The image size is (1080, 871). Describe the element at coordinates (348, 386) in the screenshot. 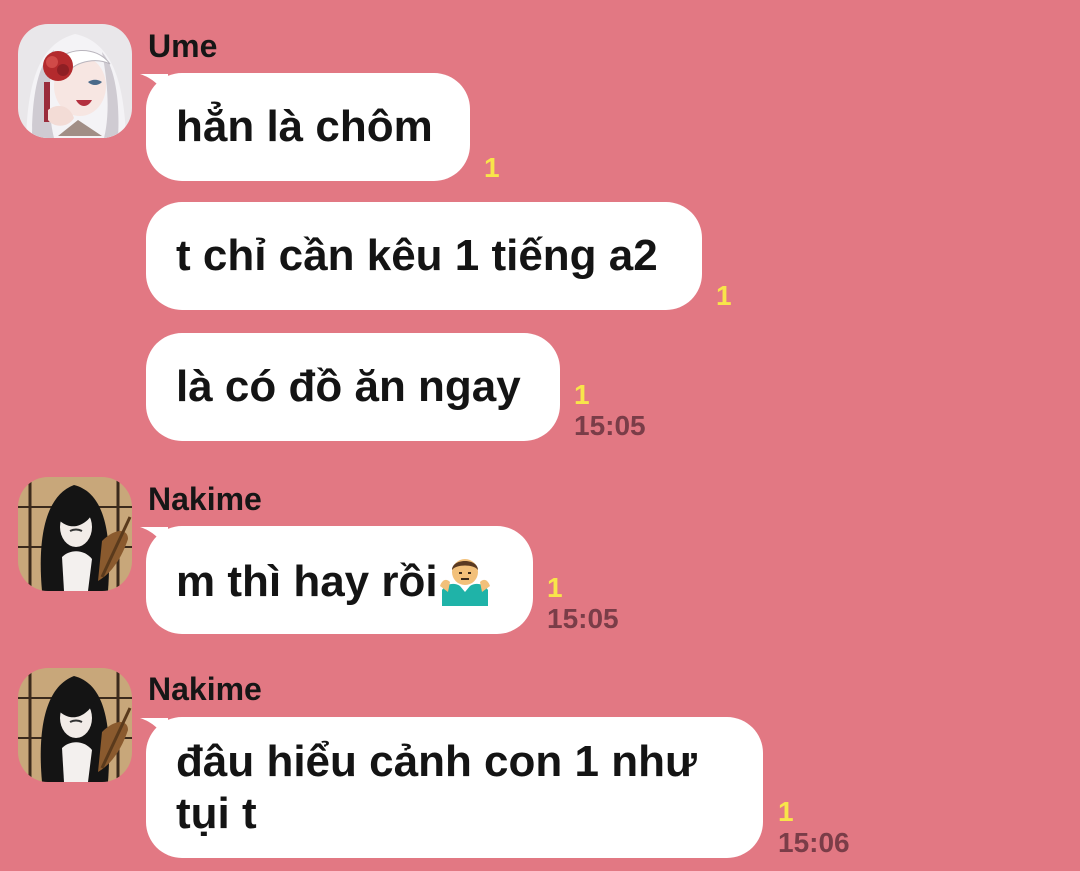

I see `message-text: là có đồ ăn ngay` at that location.